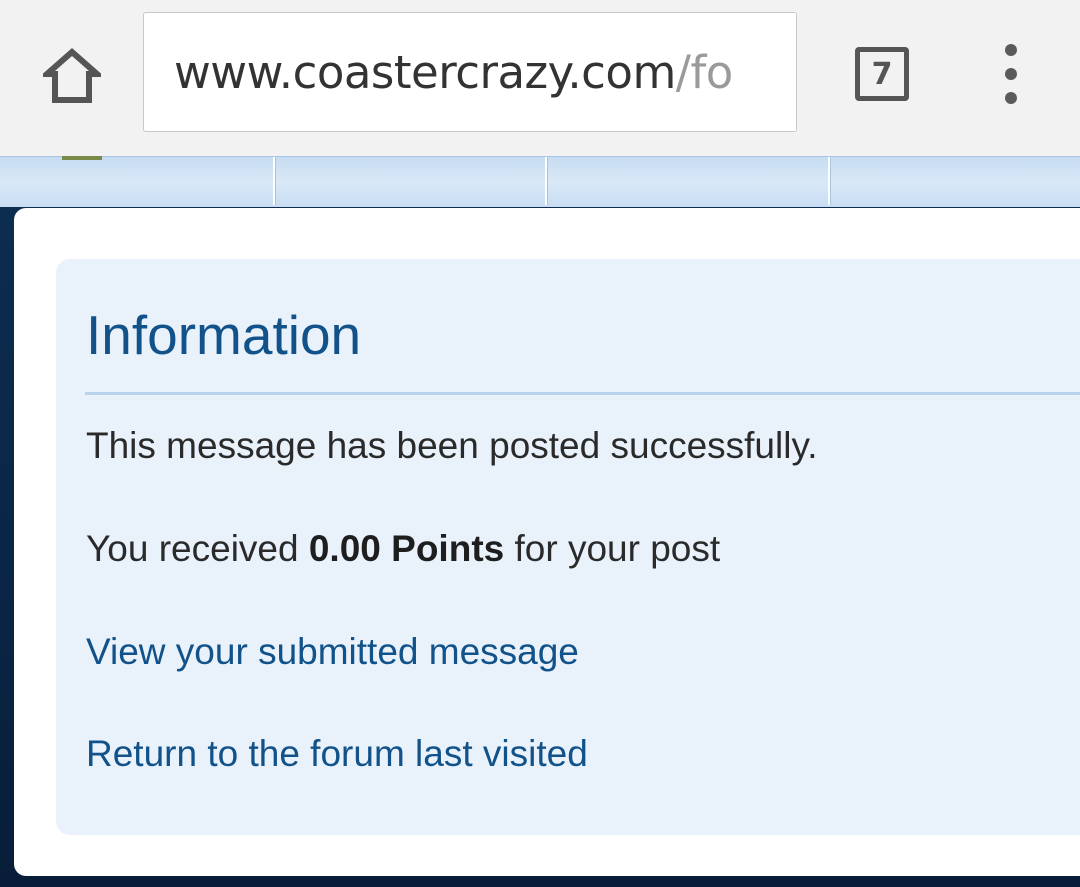 The height and width of the screenshot is (887, 1080). What do you see at coordinates (224, 335) in the screenshot?
I see `information-title: Information` at bounding box center [224, 335].